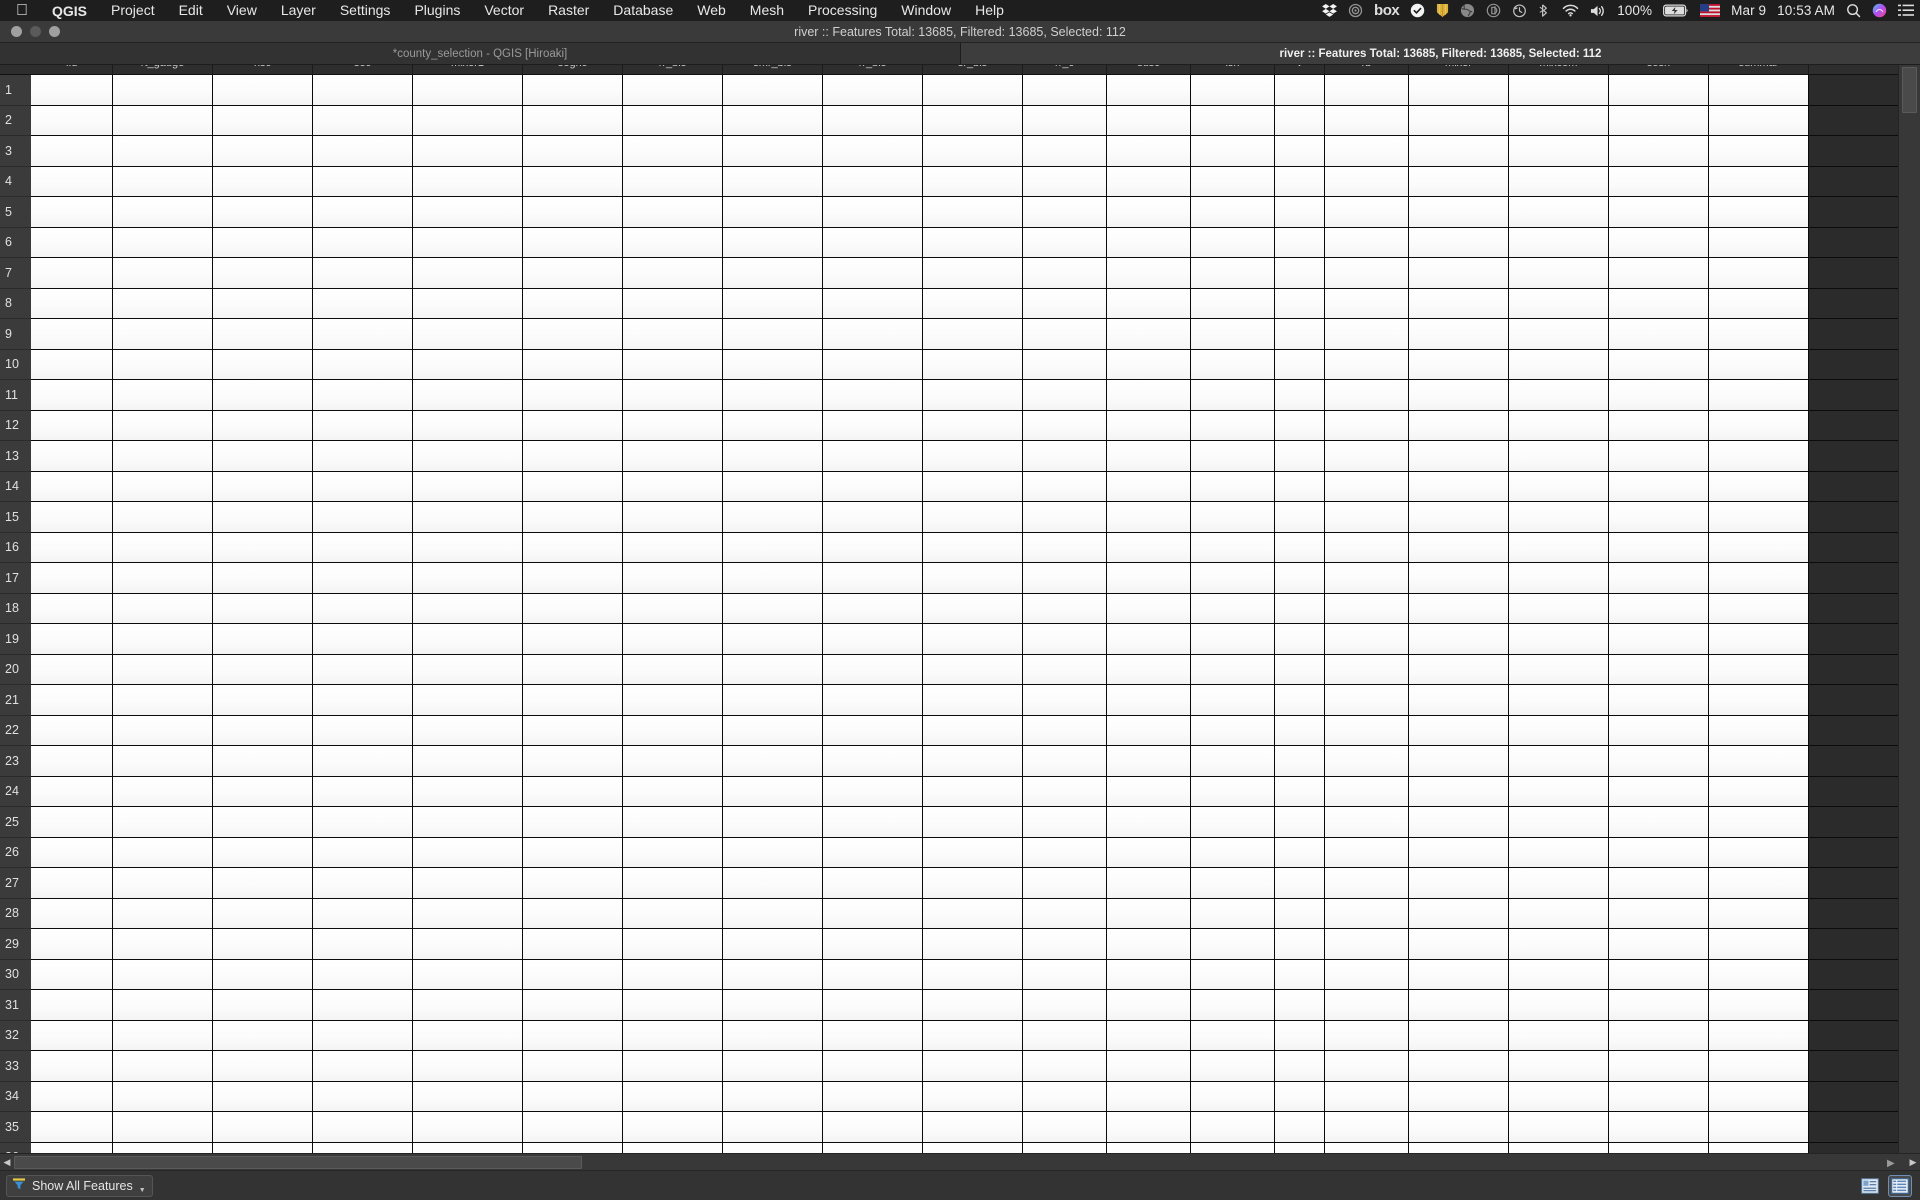 This screenshot has height=1200, width=1920. Describe the element at coordinates (15, 669) in the screenshot. I see `row-number-header: 20` at that location.